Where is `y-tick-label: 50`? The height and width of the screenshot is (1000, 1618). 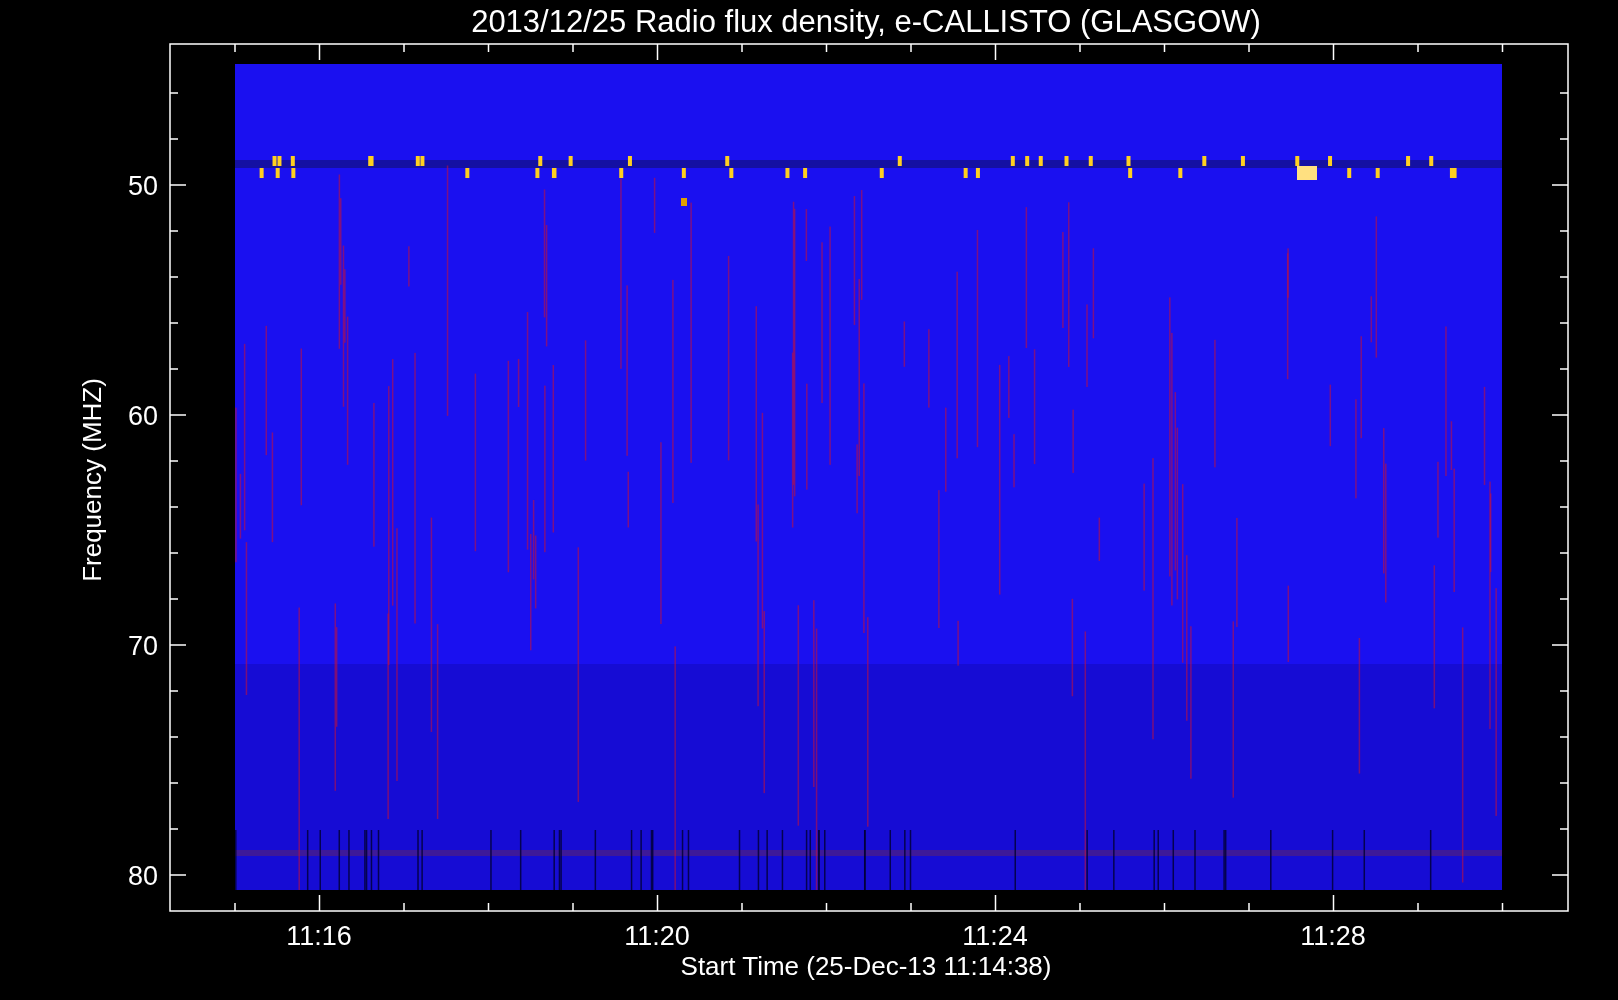
y-tick-label: 50 is located at coordinates (142, 186).